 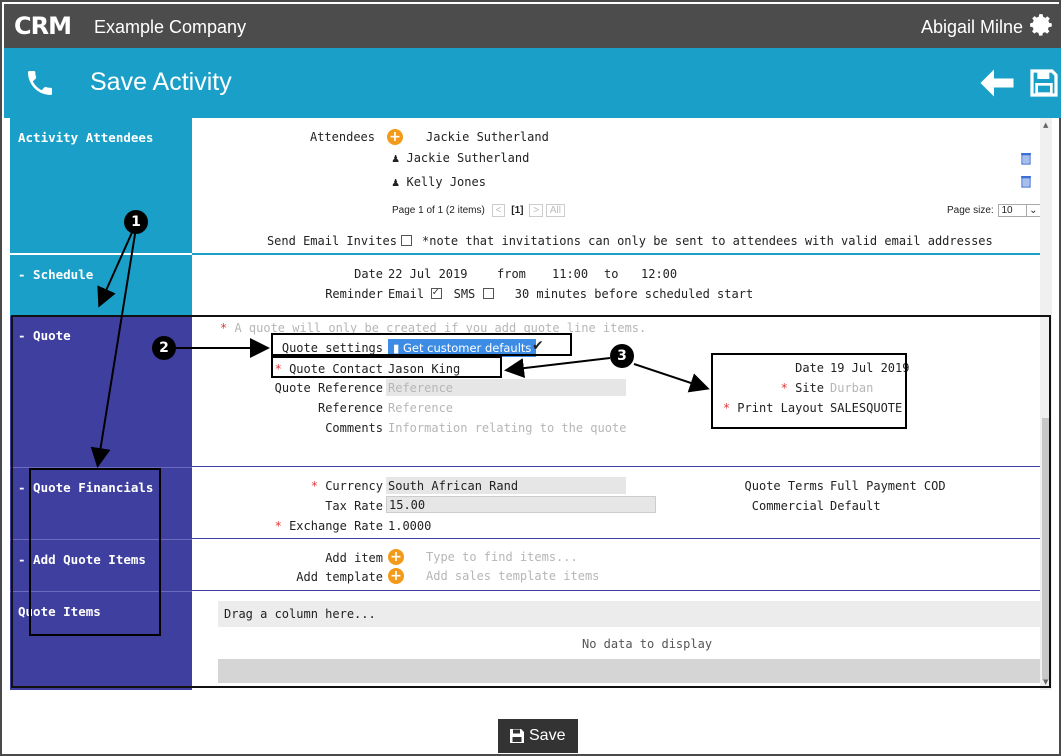 I want to click on floppy-icon, so click(x=517, y=736).